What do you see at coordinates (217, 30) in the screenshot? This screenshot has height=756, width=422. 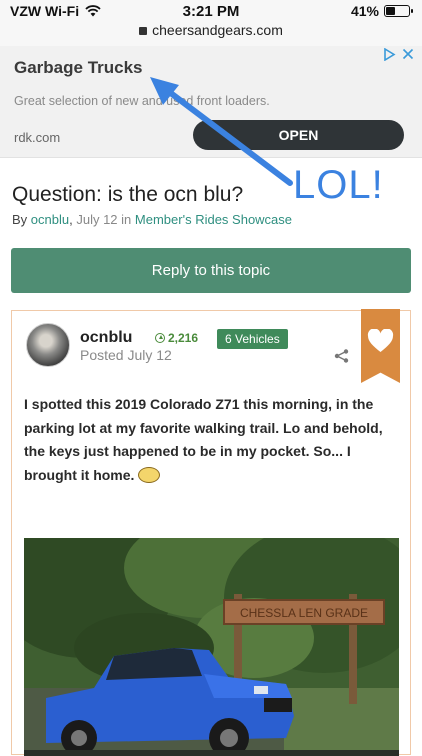 I see `url-text: cheersandgears.com` at bounding box center [217, 30].